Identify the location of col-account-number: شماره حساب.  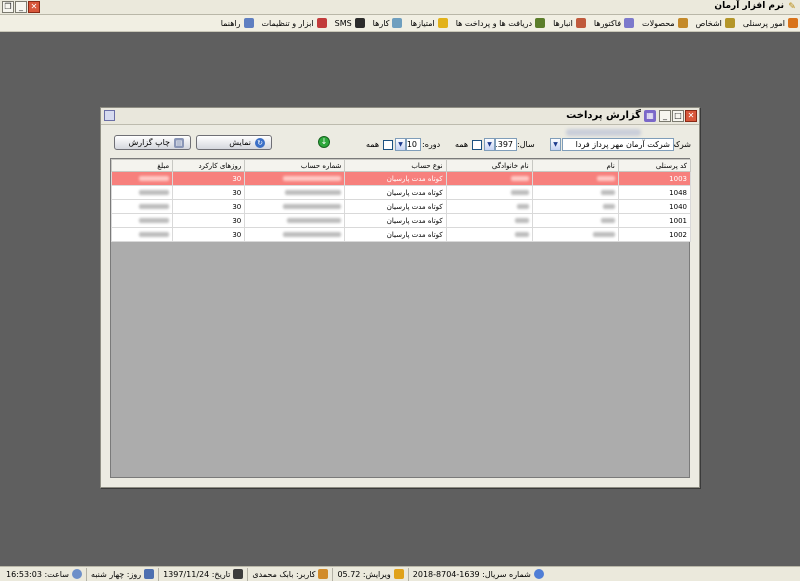
(295, 165).